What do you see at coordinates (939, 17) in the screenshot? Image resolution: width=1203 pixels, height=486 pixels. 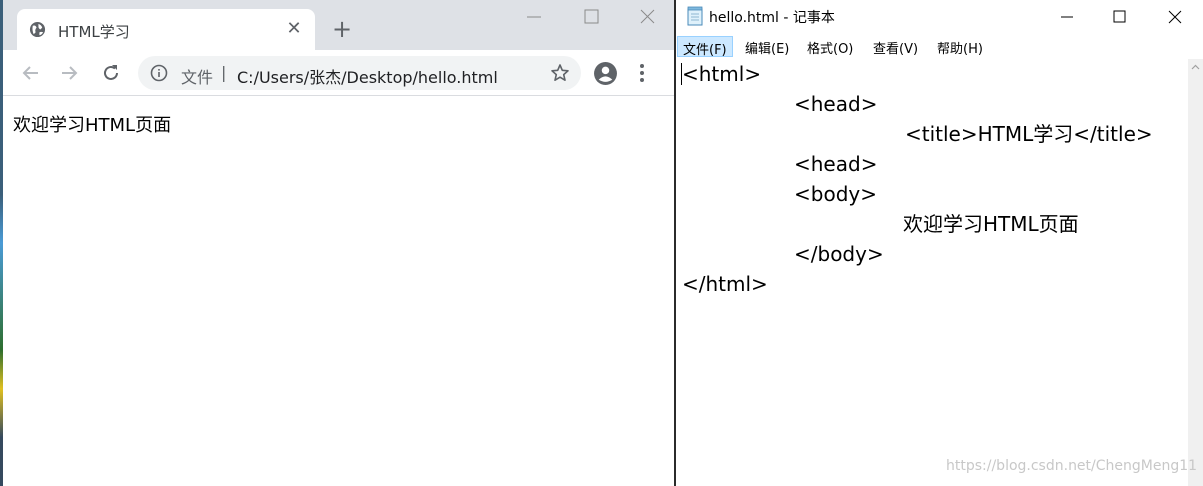 I see `notepad-title-bar: hello.html - 记事本` at bounding box center [939, 17].